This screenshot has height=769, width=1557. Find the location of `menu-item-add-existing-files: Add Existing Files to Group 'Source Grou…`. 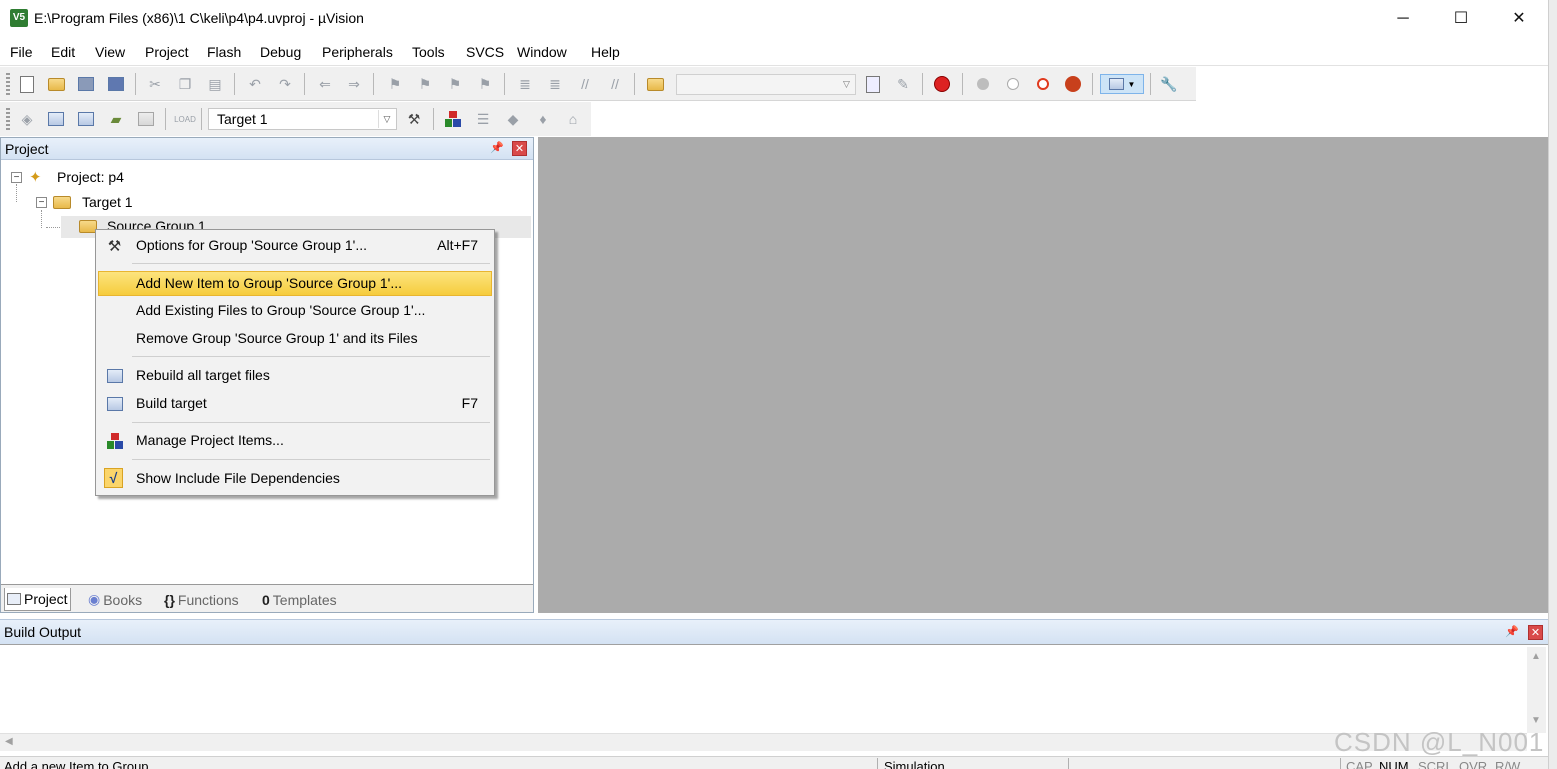

menu-item-add-existing-files: Add Existing Files to Group 'Source Grou… is located at coordinates (295, 310).